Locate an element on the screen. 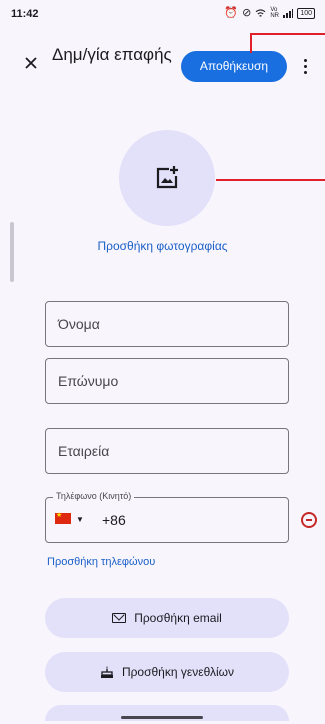  alarm-icon: ⏰ is located at coordinates (231, 12).